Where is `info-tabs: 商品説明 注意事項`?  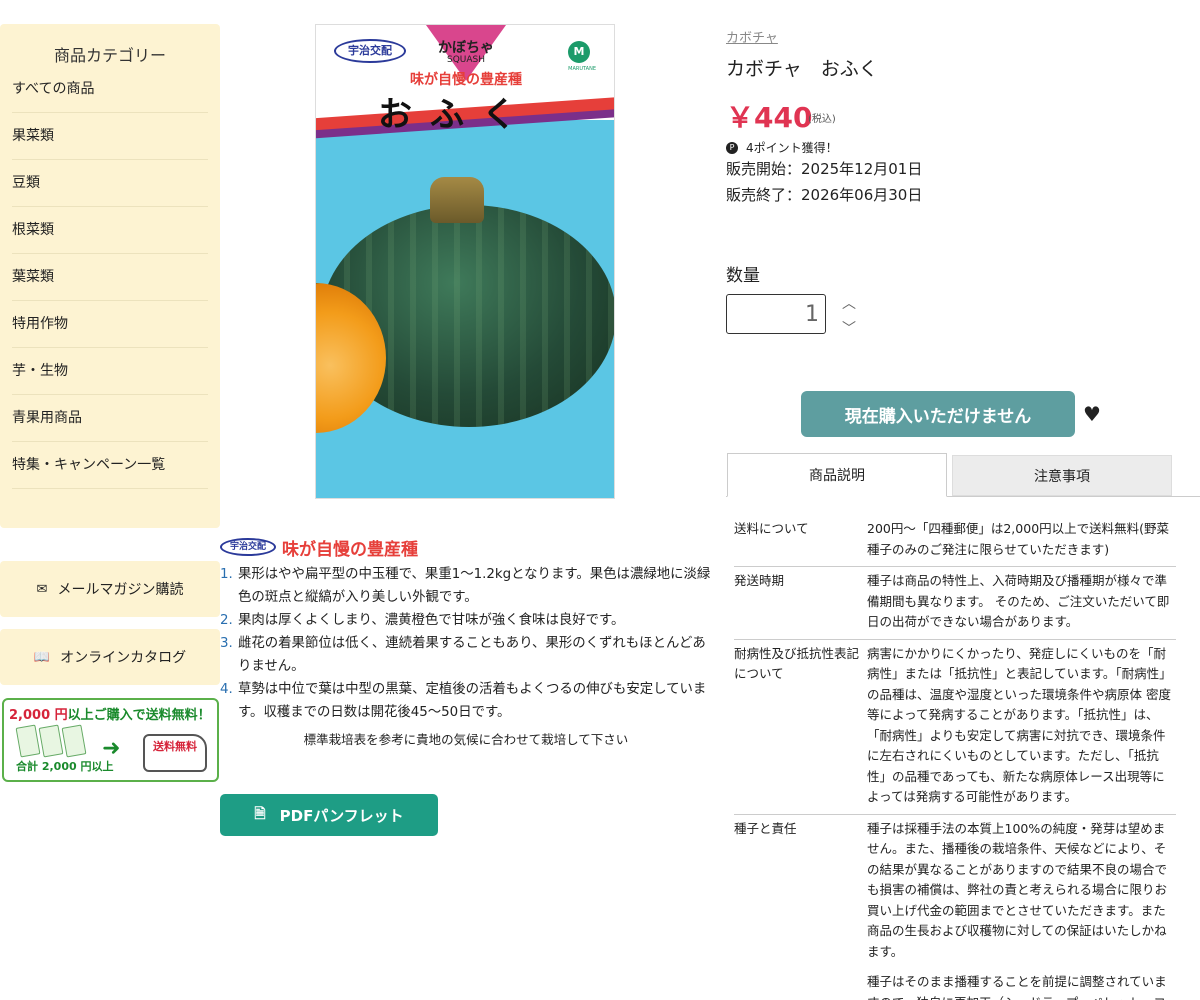 info-tabs: 商品説明 注意事項 is located at coordinates (963, 475).